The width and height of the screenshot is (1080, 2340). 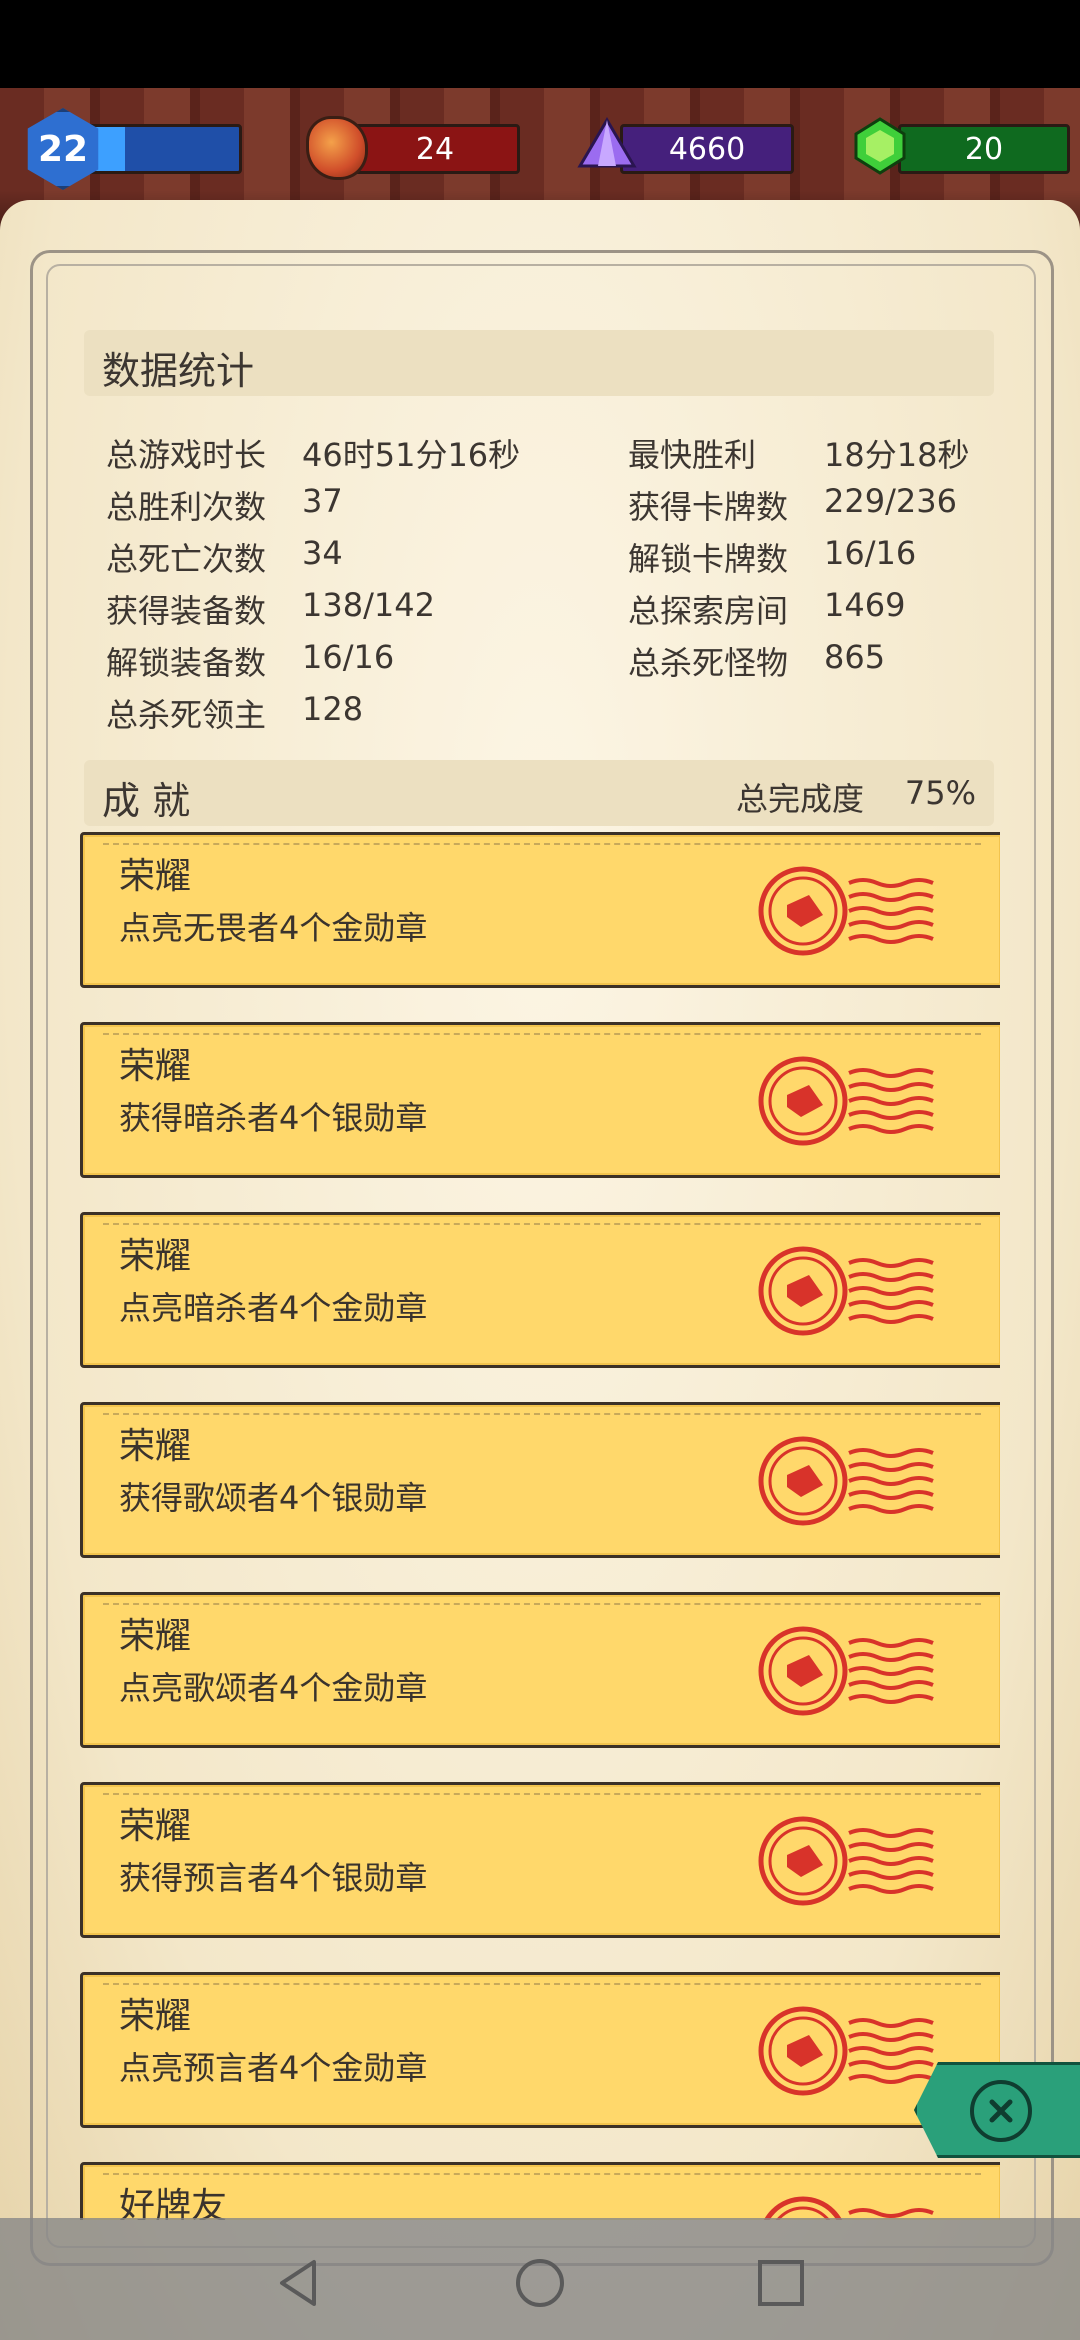 What do you see at coordinates (880, 146) in the screenshot?
I see `emerald-icon` at bounding box center [880, 146].